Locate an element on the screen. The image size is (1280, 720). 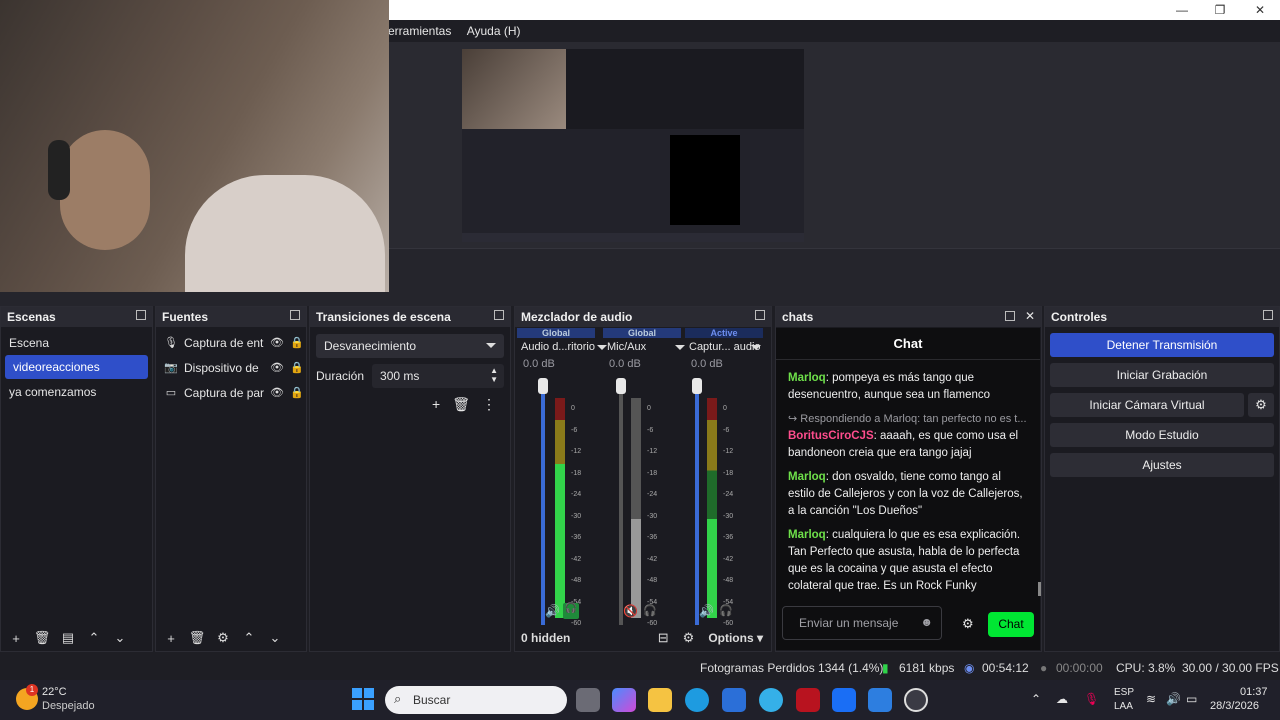
muted-speaker-icon: 🔇 is located at coordinates (630, 611).